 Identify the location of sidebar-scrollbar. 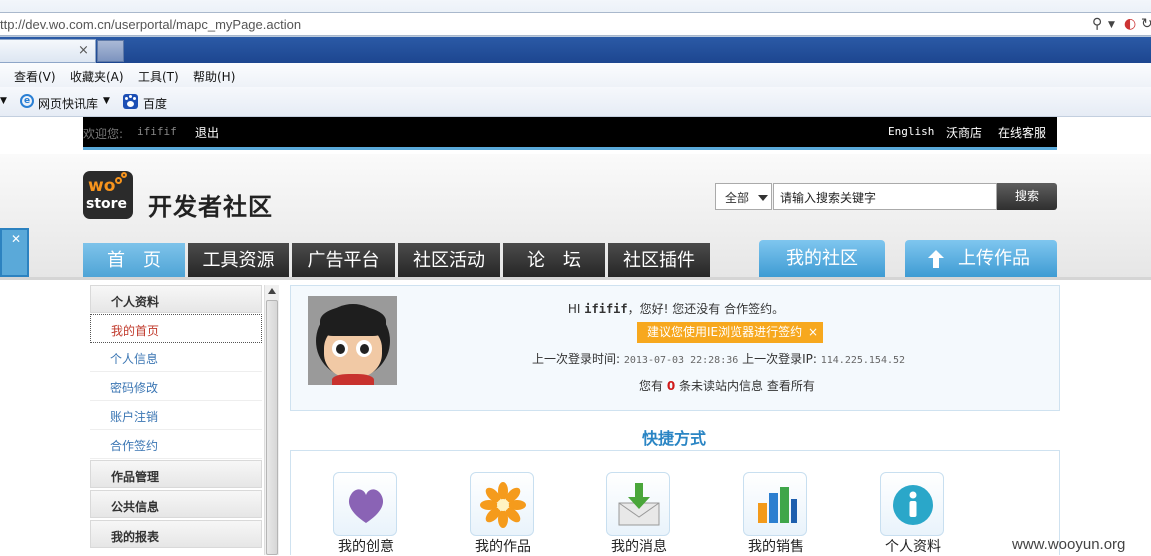
(271, 420).